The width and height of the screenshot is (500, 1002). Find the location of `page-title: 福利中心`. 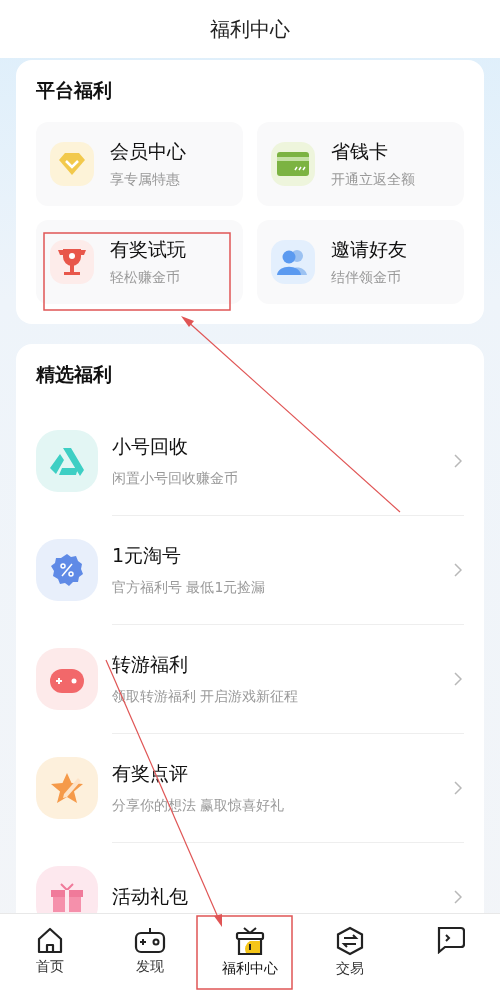

page-title: 福利中心 is located at coordinates (250, 29).